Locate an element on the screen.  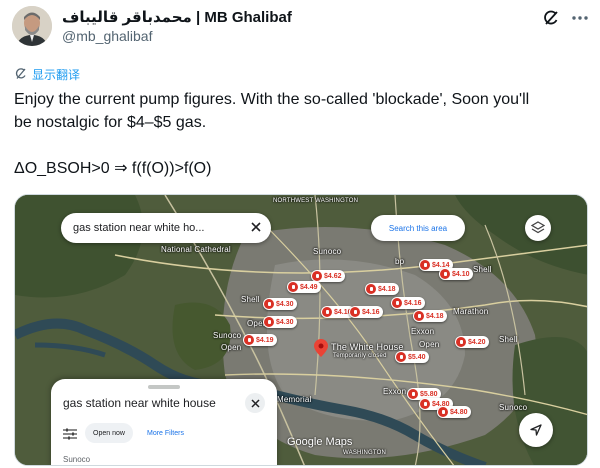
map-label: bp is located at coordinates (400, 261).